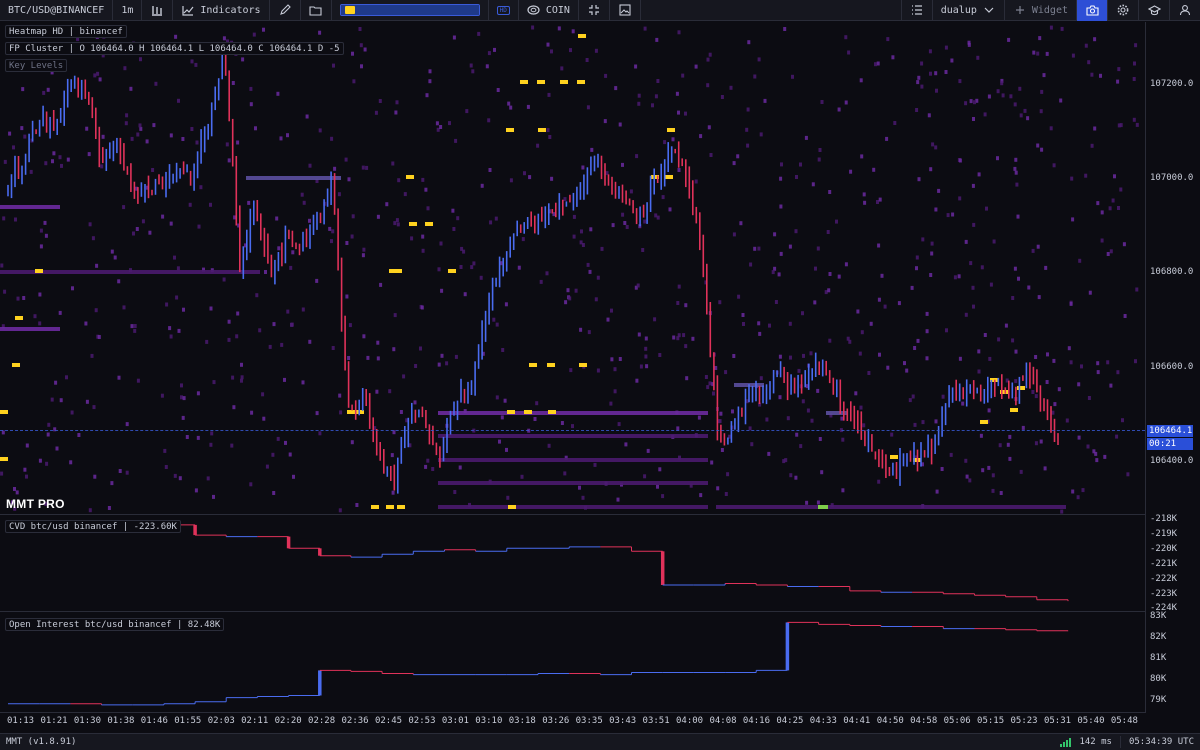  I want to click on heatmap-band, so click(573, 460).